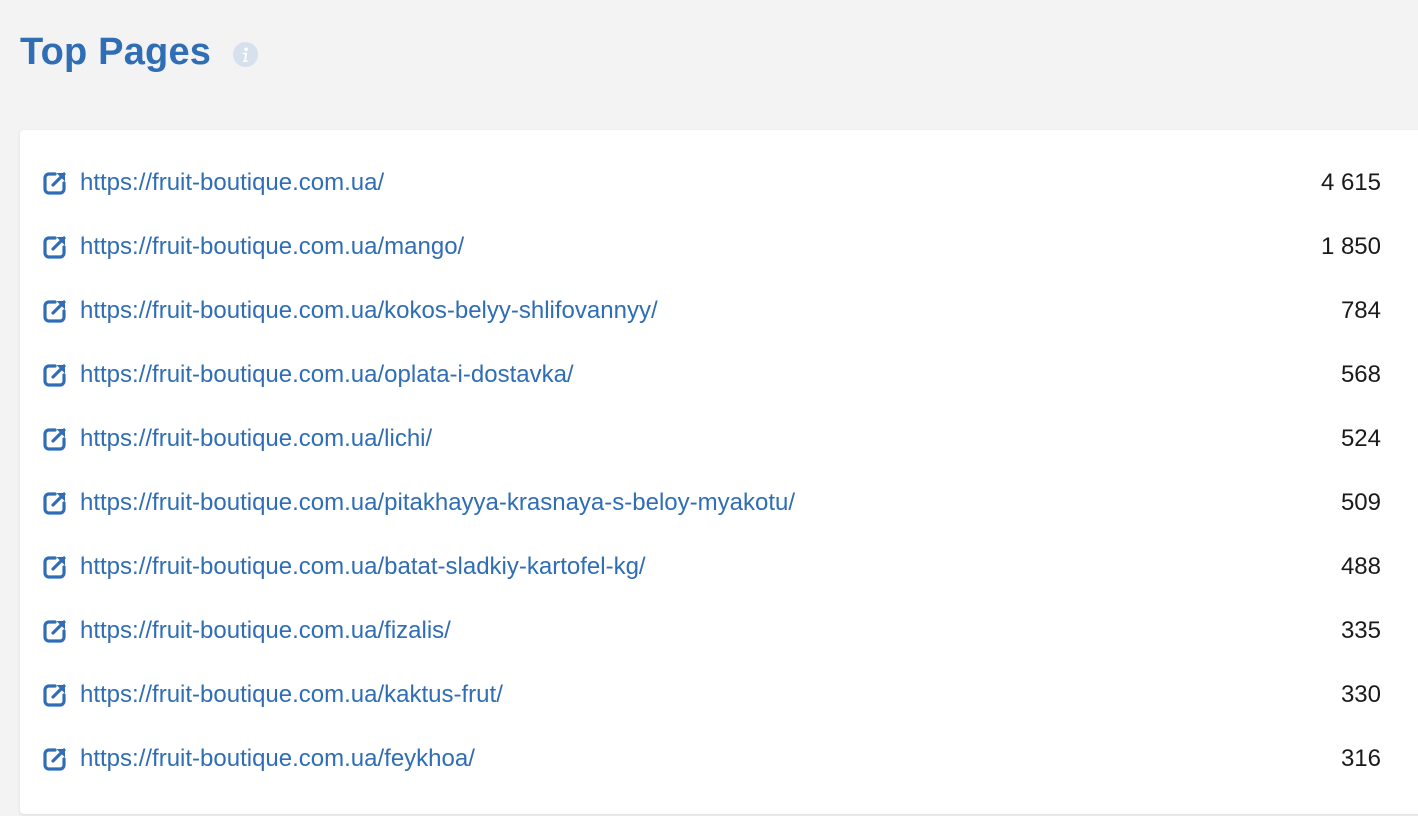 The height and width of the screenshot is (816, 1418). I want to click on page-title: Top Pages, so click(116, 52).